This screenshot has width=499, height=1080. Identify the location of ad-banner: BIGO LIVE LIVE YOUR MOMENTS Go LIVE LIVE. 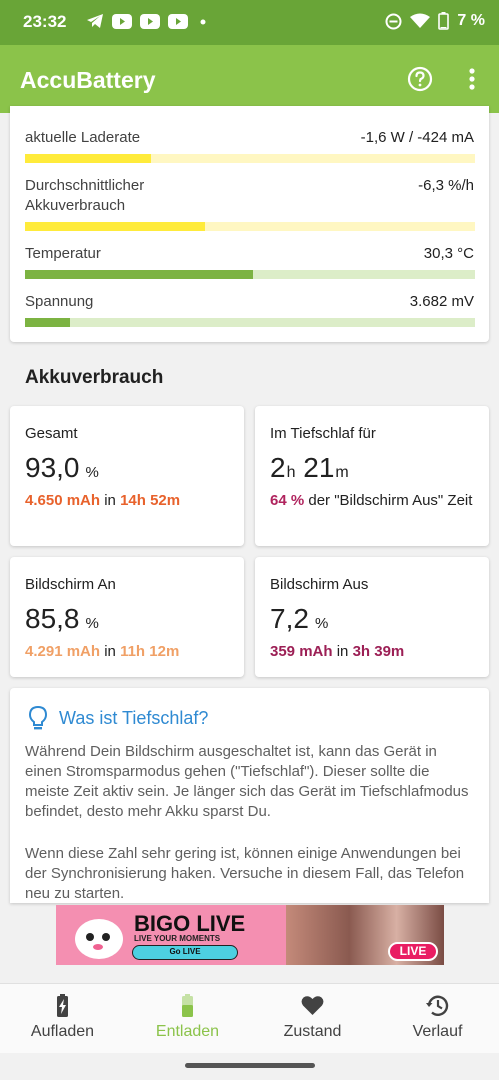
(250, 935).